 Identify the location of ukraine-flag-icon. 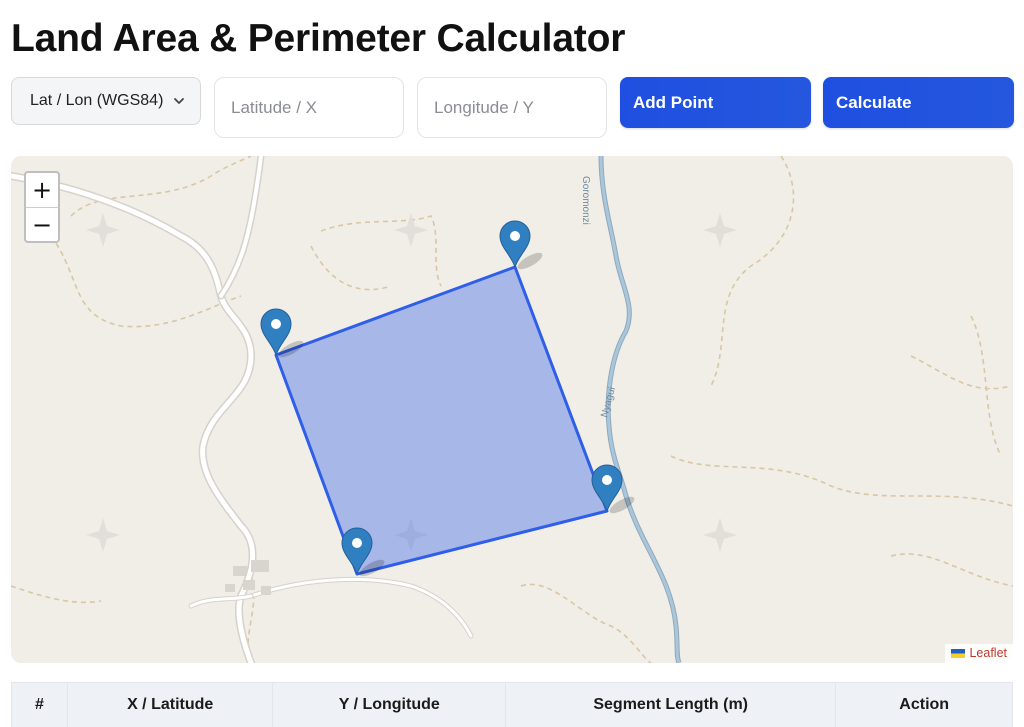
(958, 653).